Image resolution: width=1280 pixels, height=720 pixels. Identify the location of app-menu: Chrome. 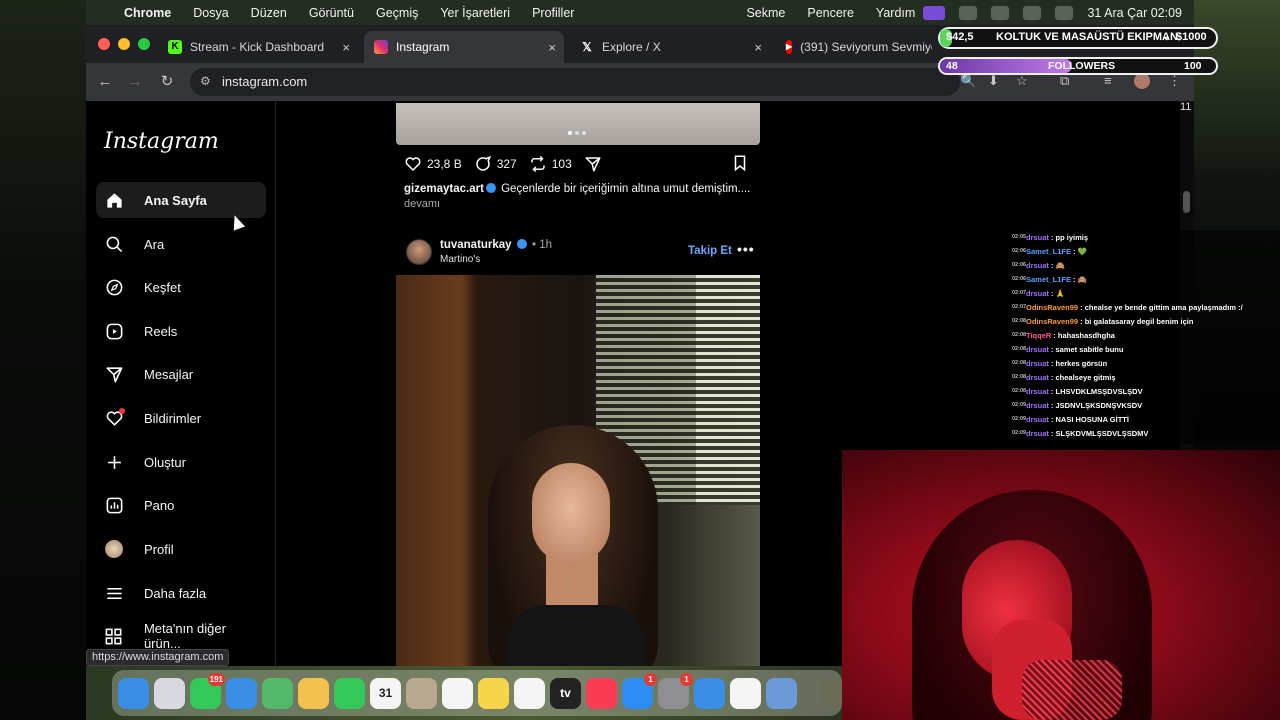
(147, 13).